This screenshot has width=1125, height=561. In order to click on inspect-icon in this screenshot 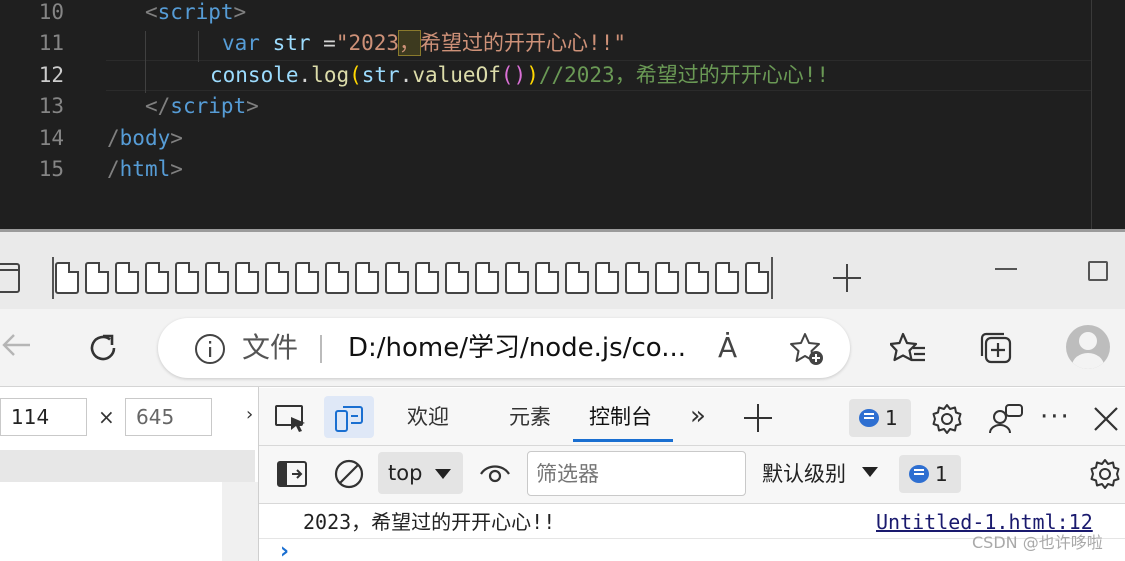, I will do `click(291, 418)`.